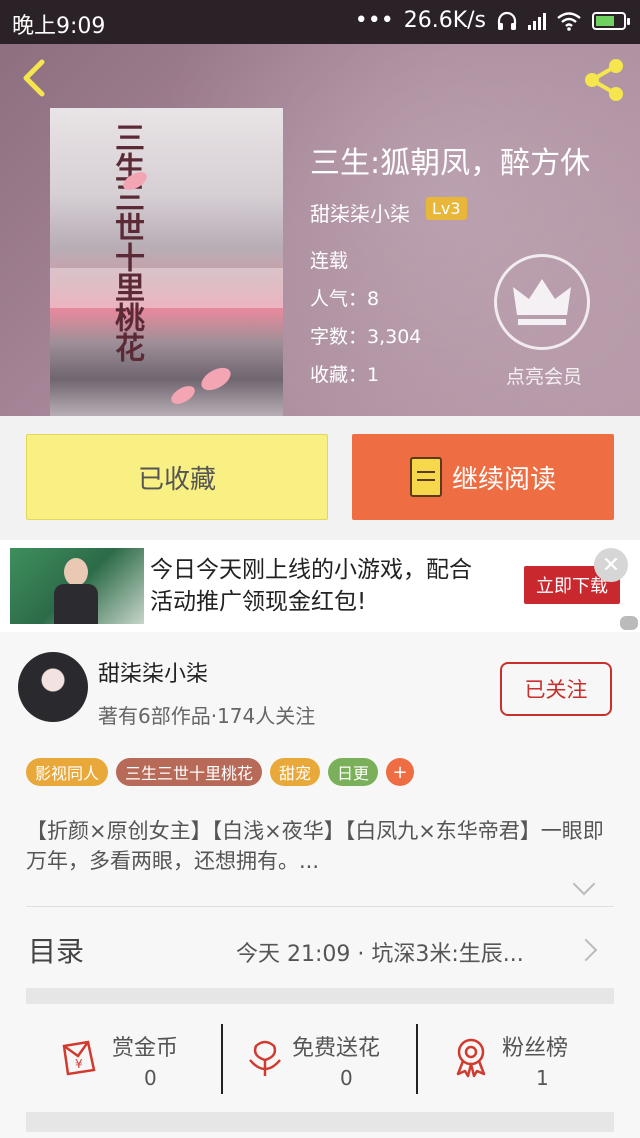  Describe the element at coordinates (150, 1078) in the screenshot. I see `coin-reward-value: 0` at that location.